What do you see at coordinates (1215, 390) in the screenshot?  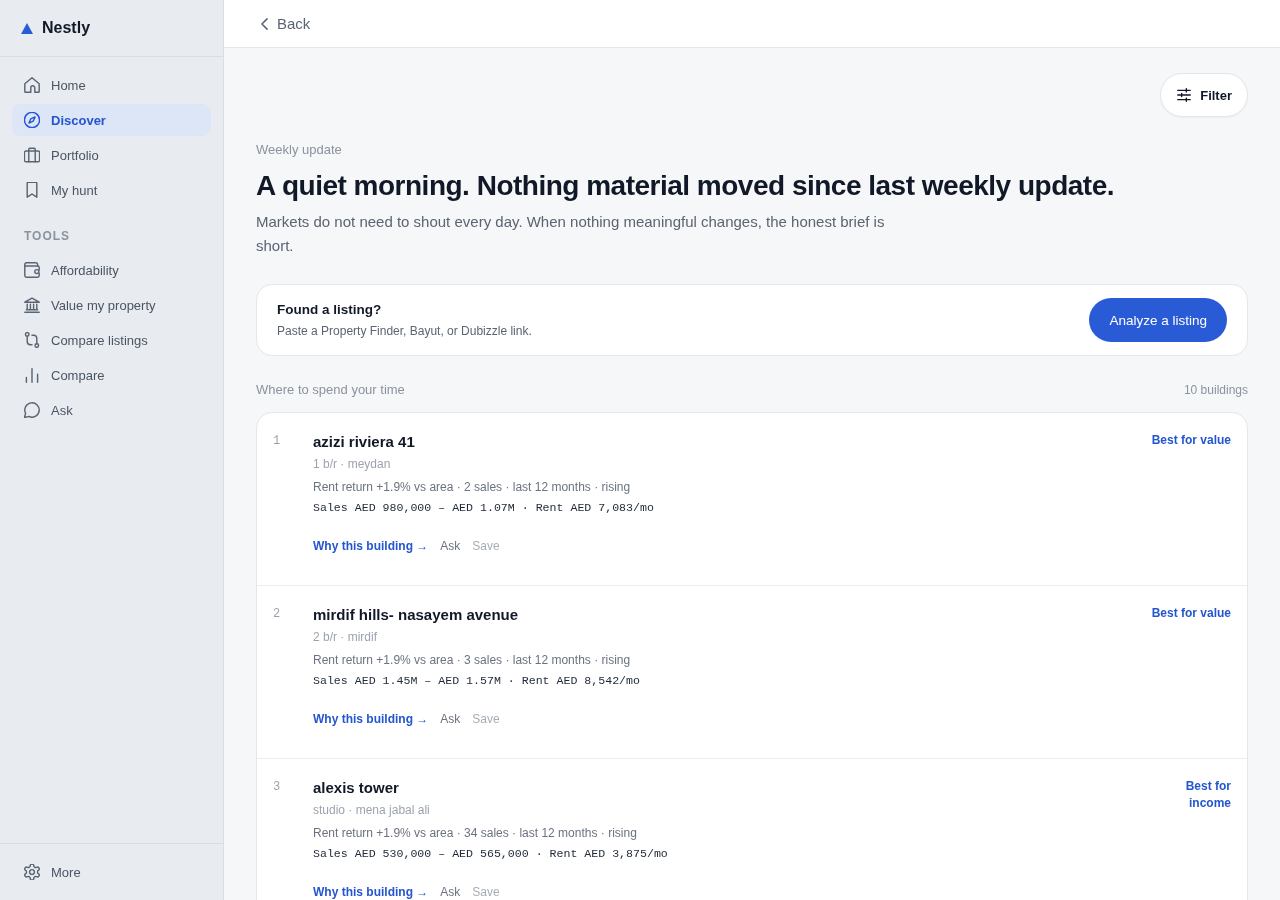 I see `building-count: 10 buildings` at bounding box center [1215, 390].